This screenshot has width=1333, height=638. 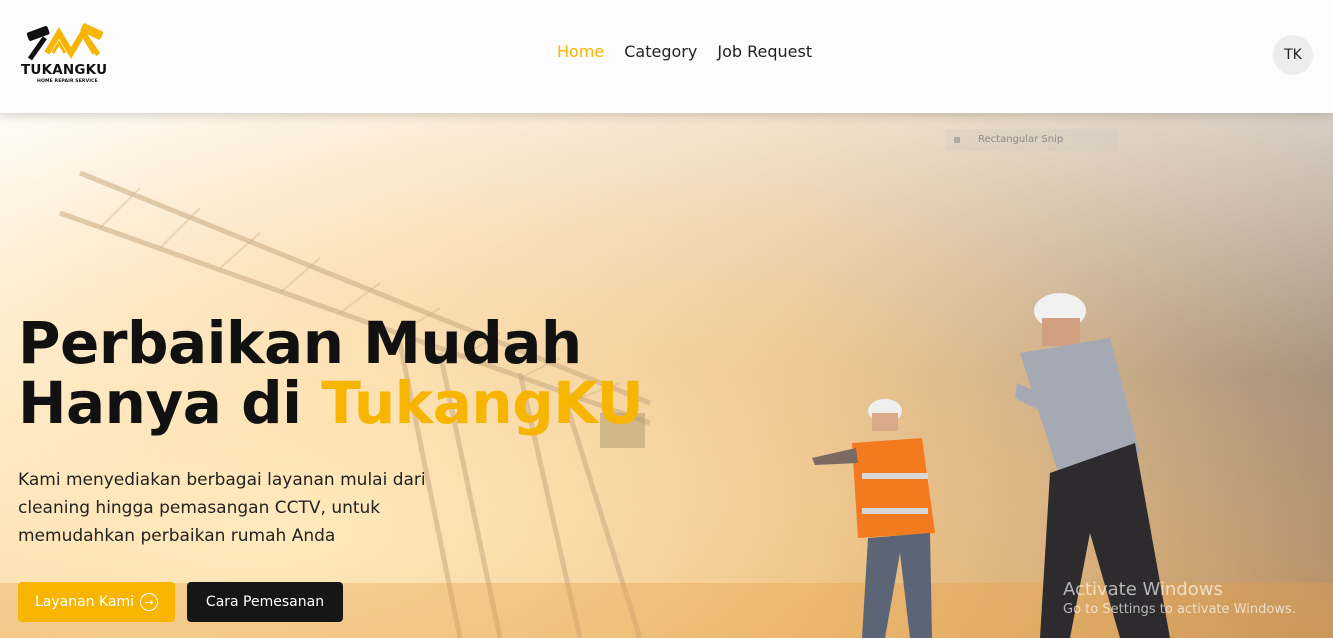 I want to click on layanan-kami-button: Layanan Kami →, so click(x=96, y=602).